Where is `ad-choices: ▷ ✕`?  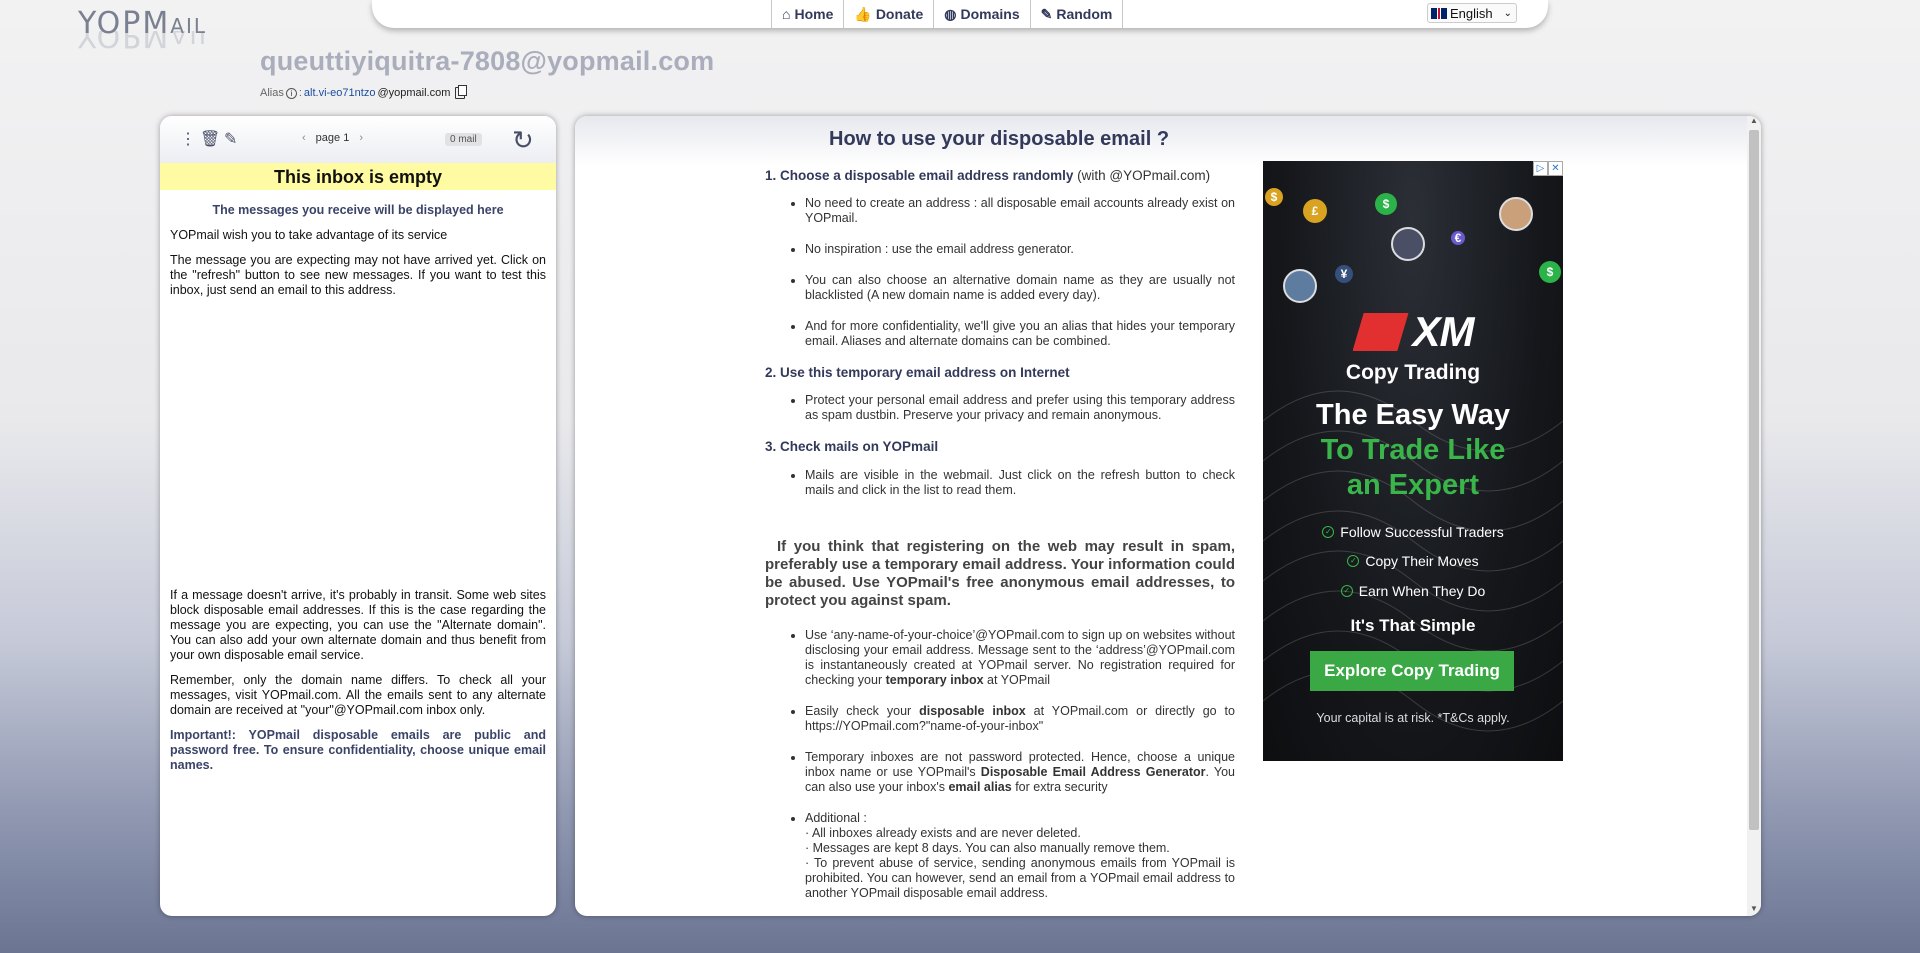 ad-choices: ▷ ✕ is located at coordinates (1548, 168).